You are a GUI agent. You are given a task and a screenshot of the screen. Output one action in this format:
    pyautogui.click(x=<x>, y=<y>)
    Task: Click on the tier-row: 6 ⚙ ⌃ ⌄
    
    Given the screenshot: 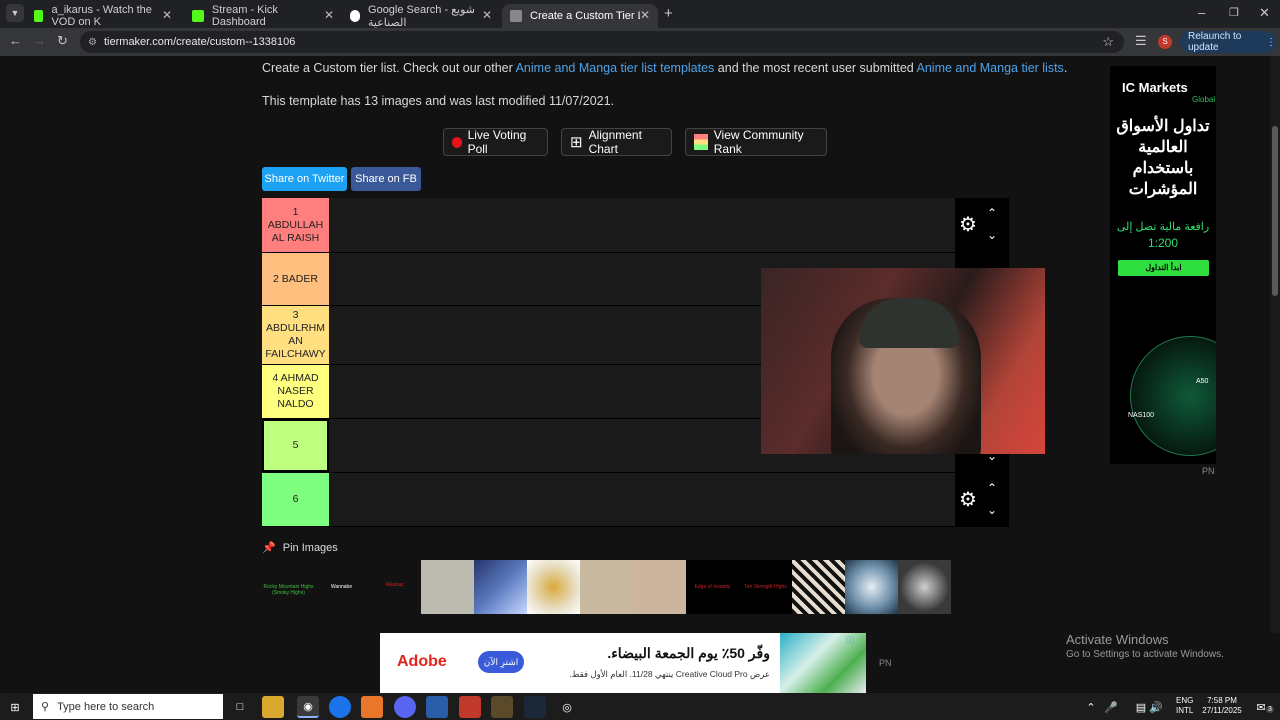 What is the action you would take?
    pyautogui.click(x=635, y=500)
    